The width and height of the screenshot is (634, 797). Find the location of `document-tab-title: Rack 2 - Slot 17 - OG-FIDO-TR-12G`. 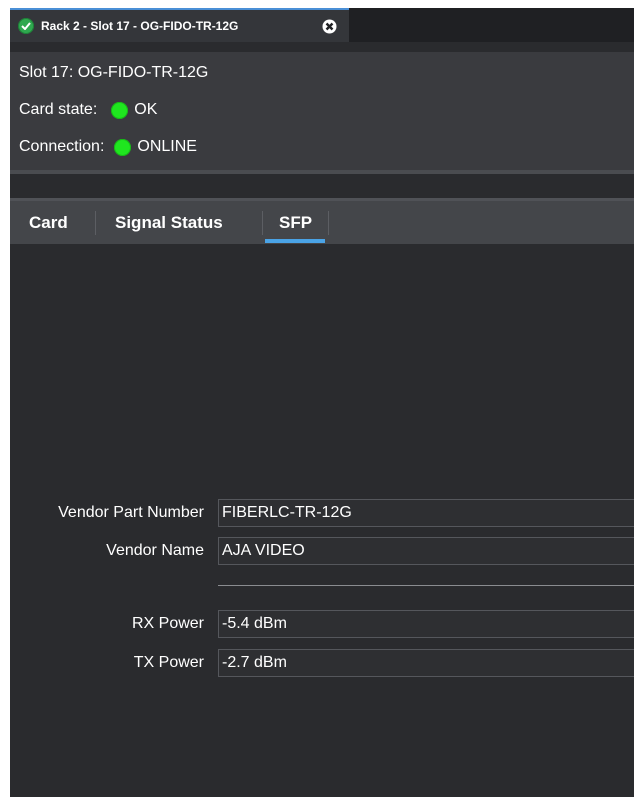

document-tab-title: Rack 2 - Slot 17 - OG-FIDO-TR-12G is located at coordinates (140, 26).